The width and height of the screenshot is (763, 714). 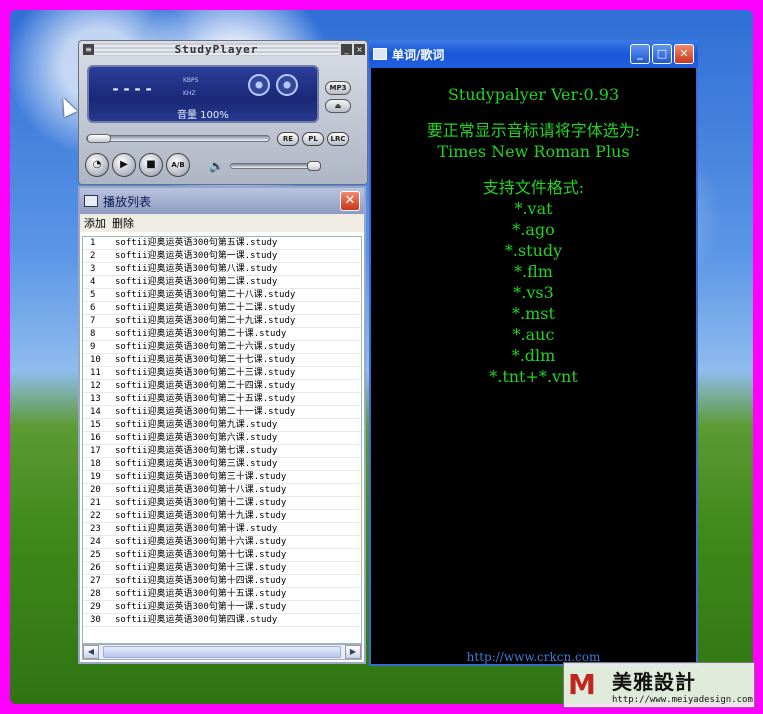 What do you see at coordinates (95, 555) in the screenshot?
I see `list-item-number: 25` at bounding box center [95, 555].